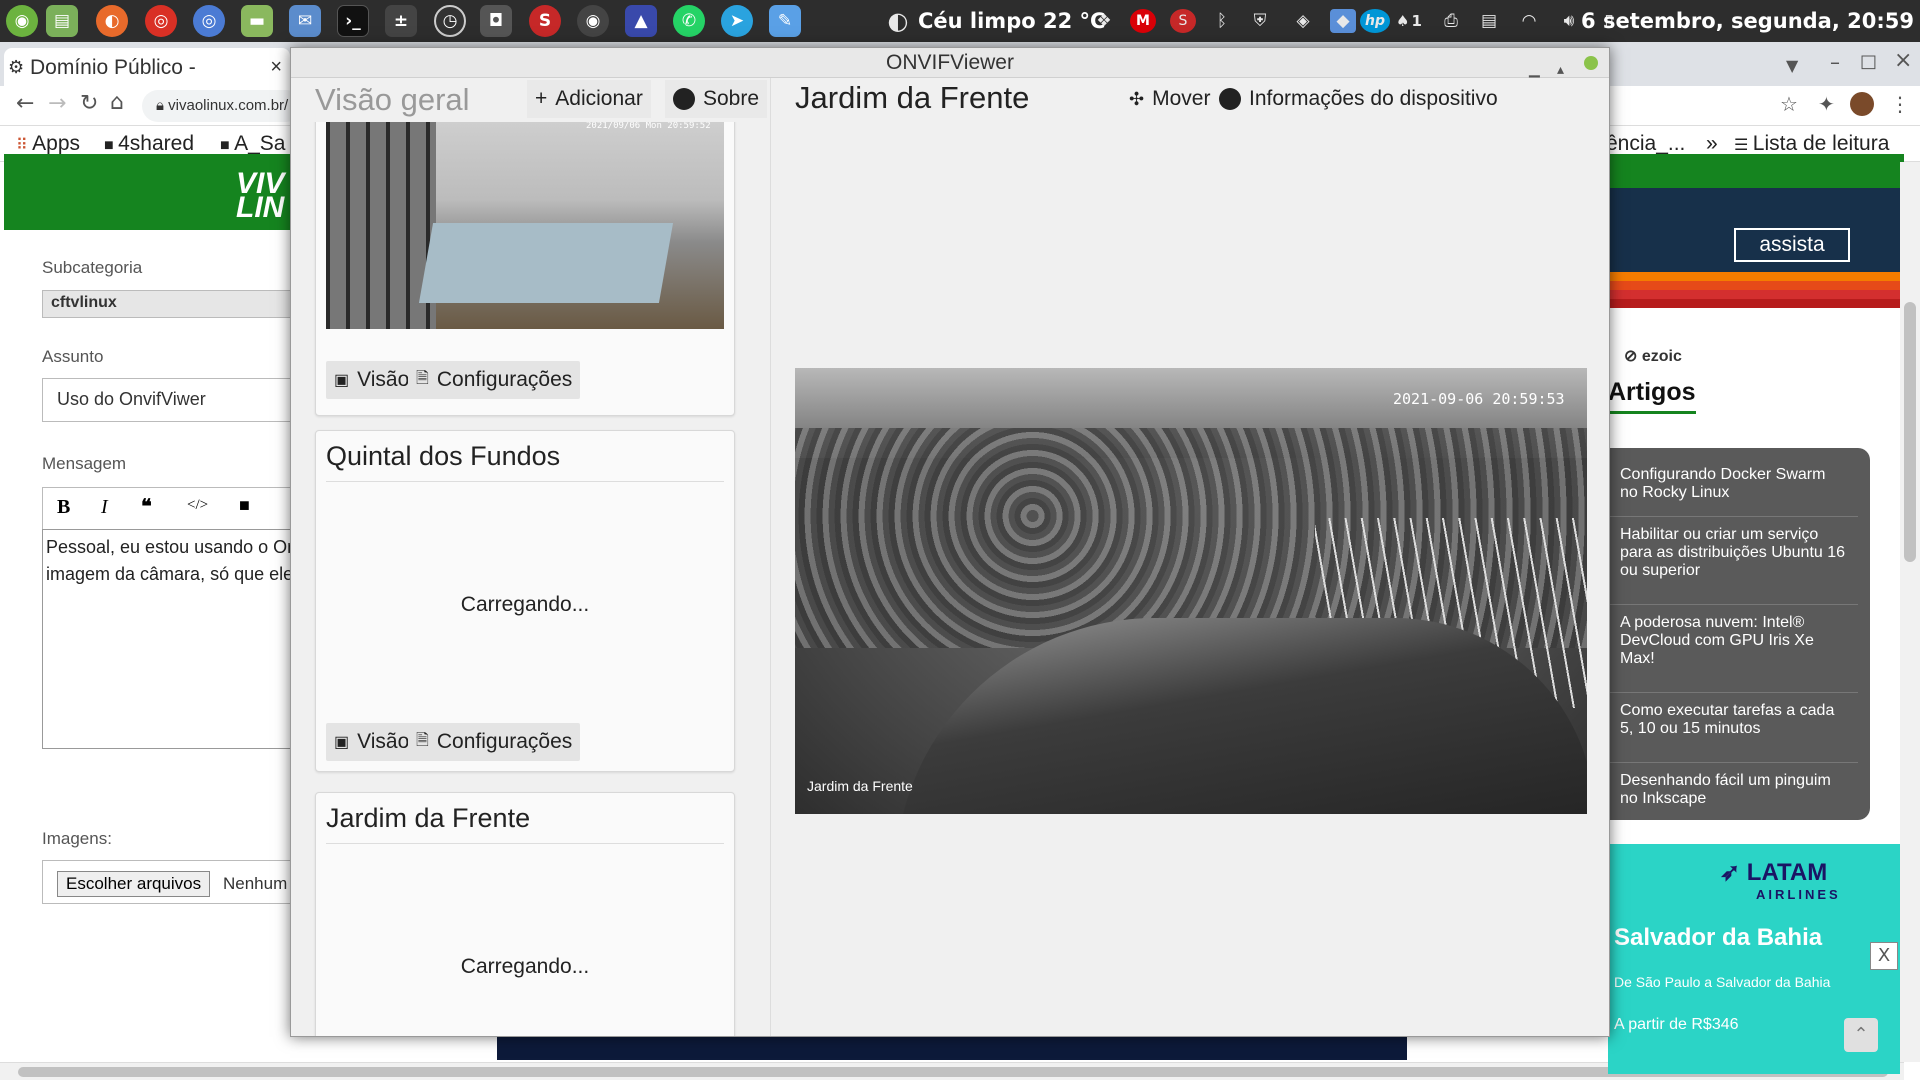  Describe the element at coordinates (545, 21) in the screenshot. I see `screenshot-app-icon: S` at that location.